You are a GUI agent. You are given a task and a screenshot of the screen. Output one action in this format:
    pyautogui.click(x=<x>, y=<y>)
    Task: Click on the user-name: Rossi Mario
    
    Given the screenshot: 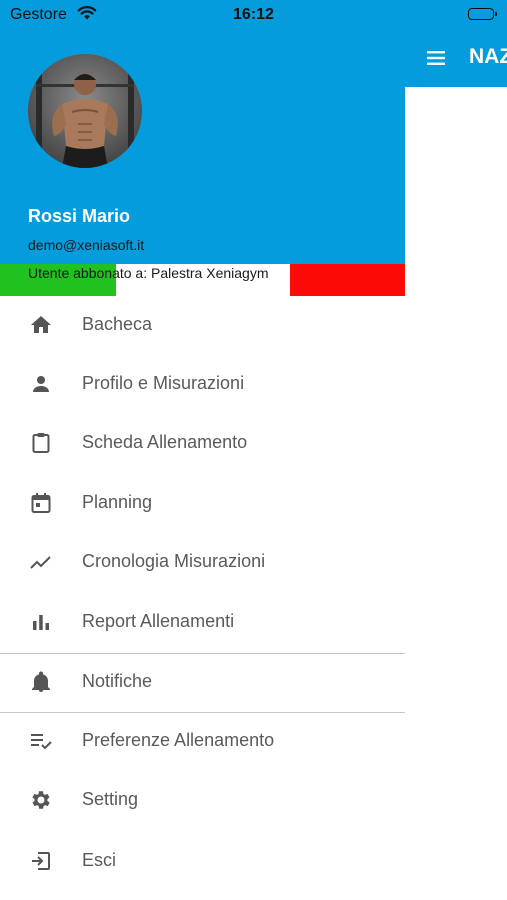 What is the action you would take?
    pyautogui.click(x=79, y=216)
    